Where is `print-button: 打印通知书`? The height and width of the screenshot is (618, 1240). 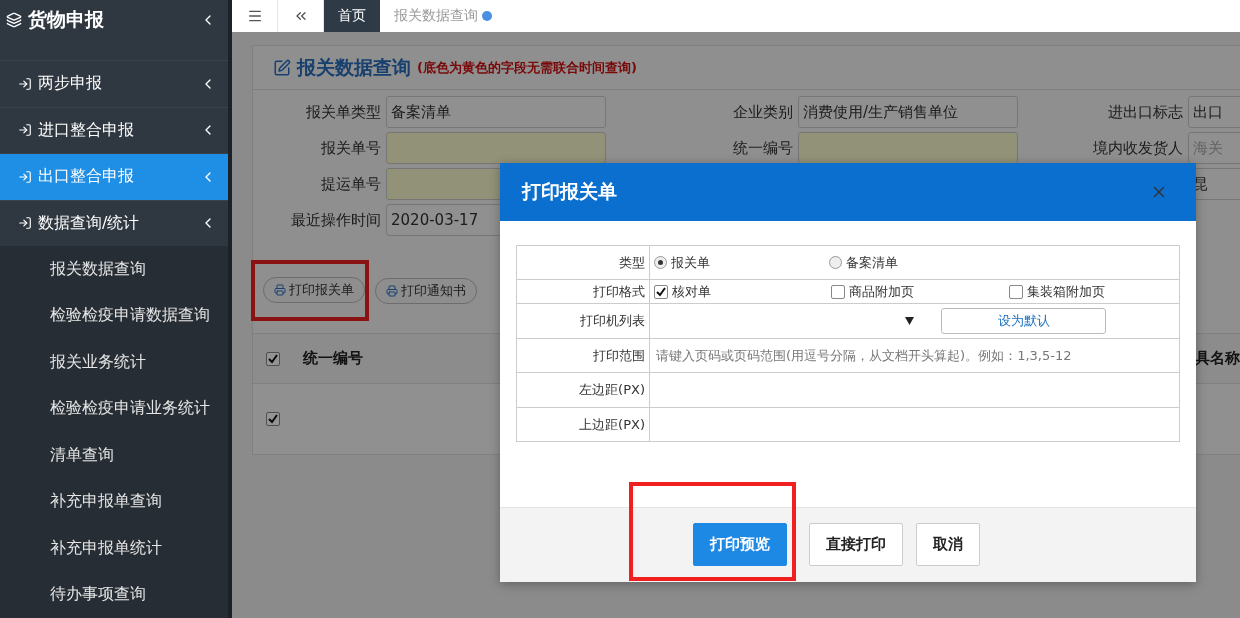 print-button: 打印通知书 is located at coordinates (426, 290).